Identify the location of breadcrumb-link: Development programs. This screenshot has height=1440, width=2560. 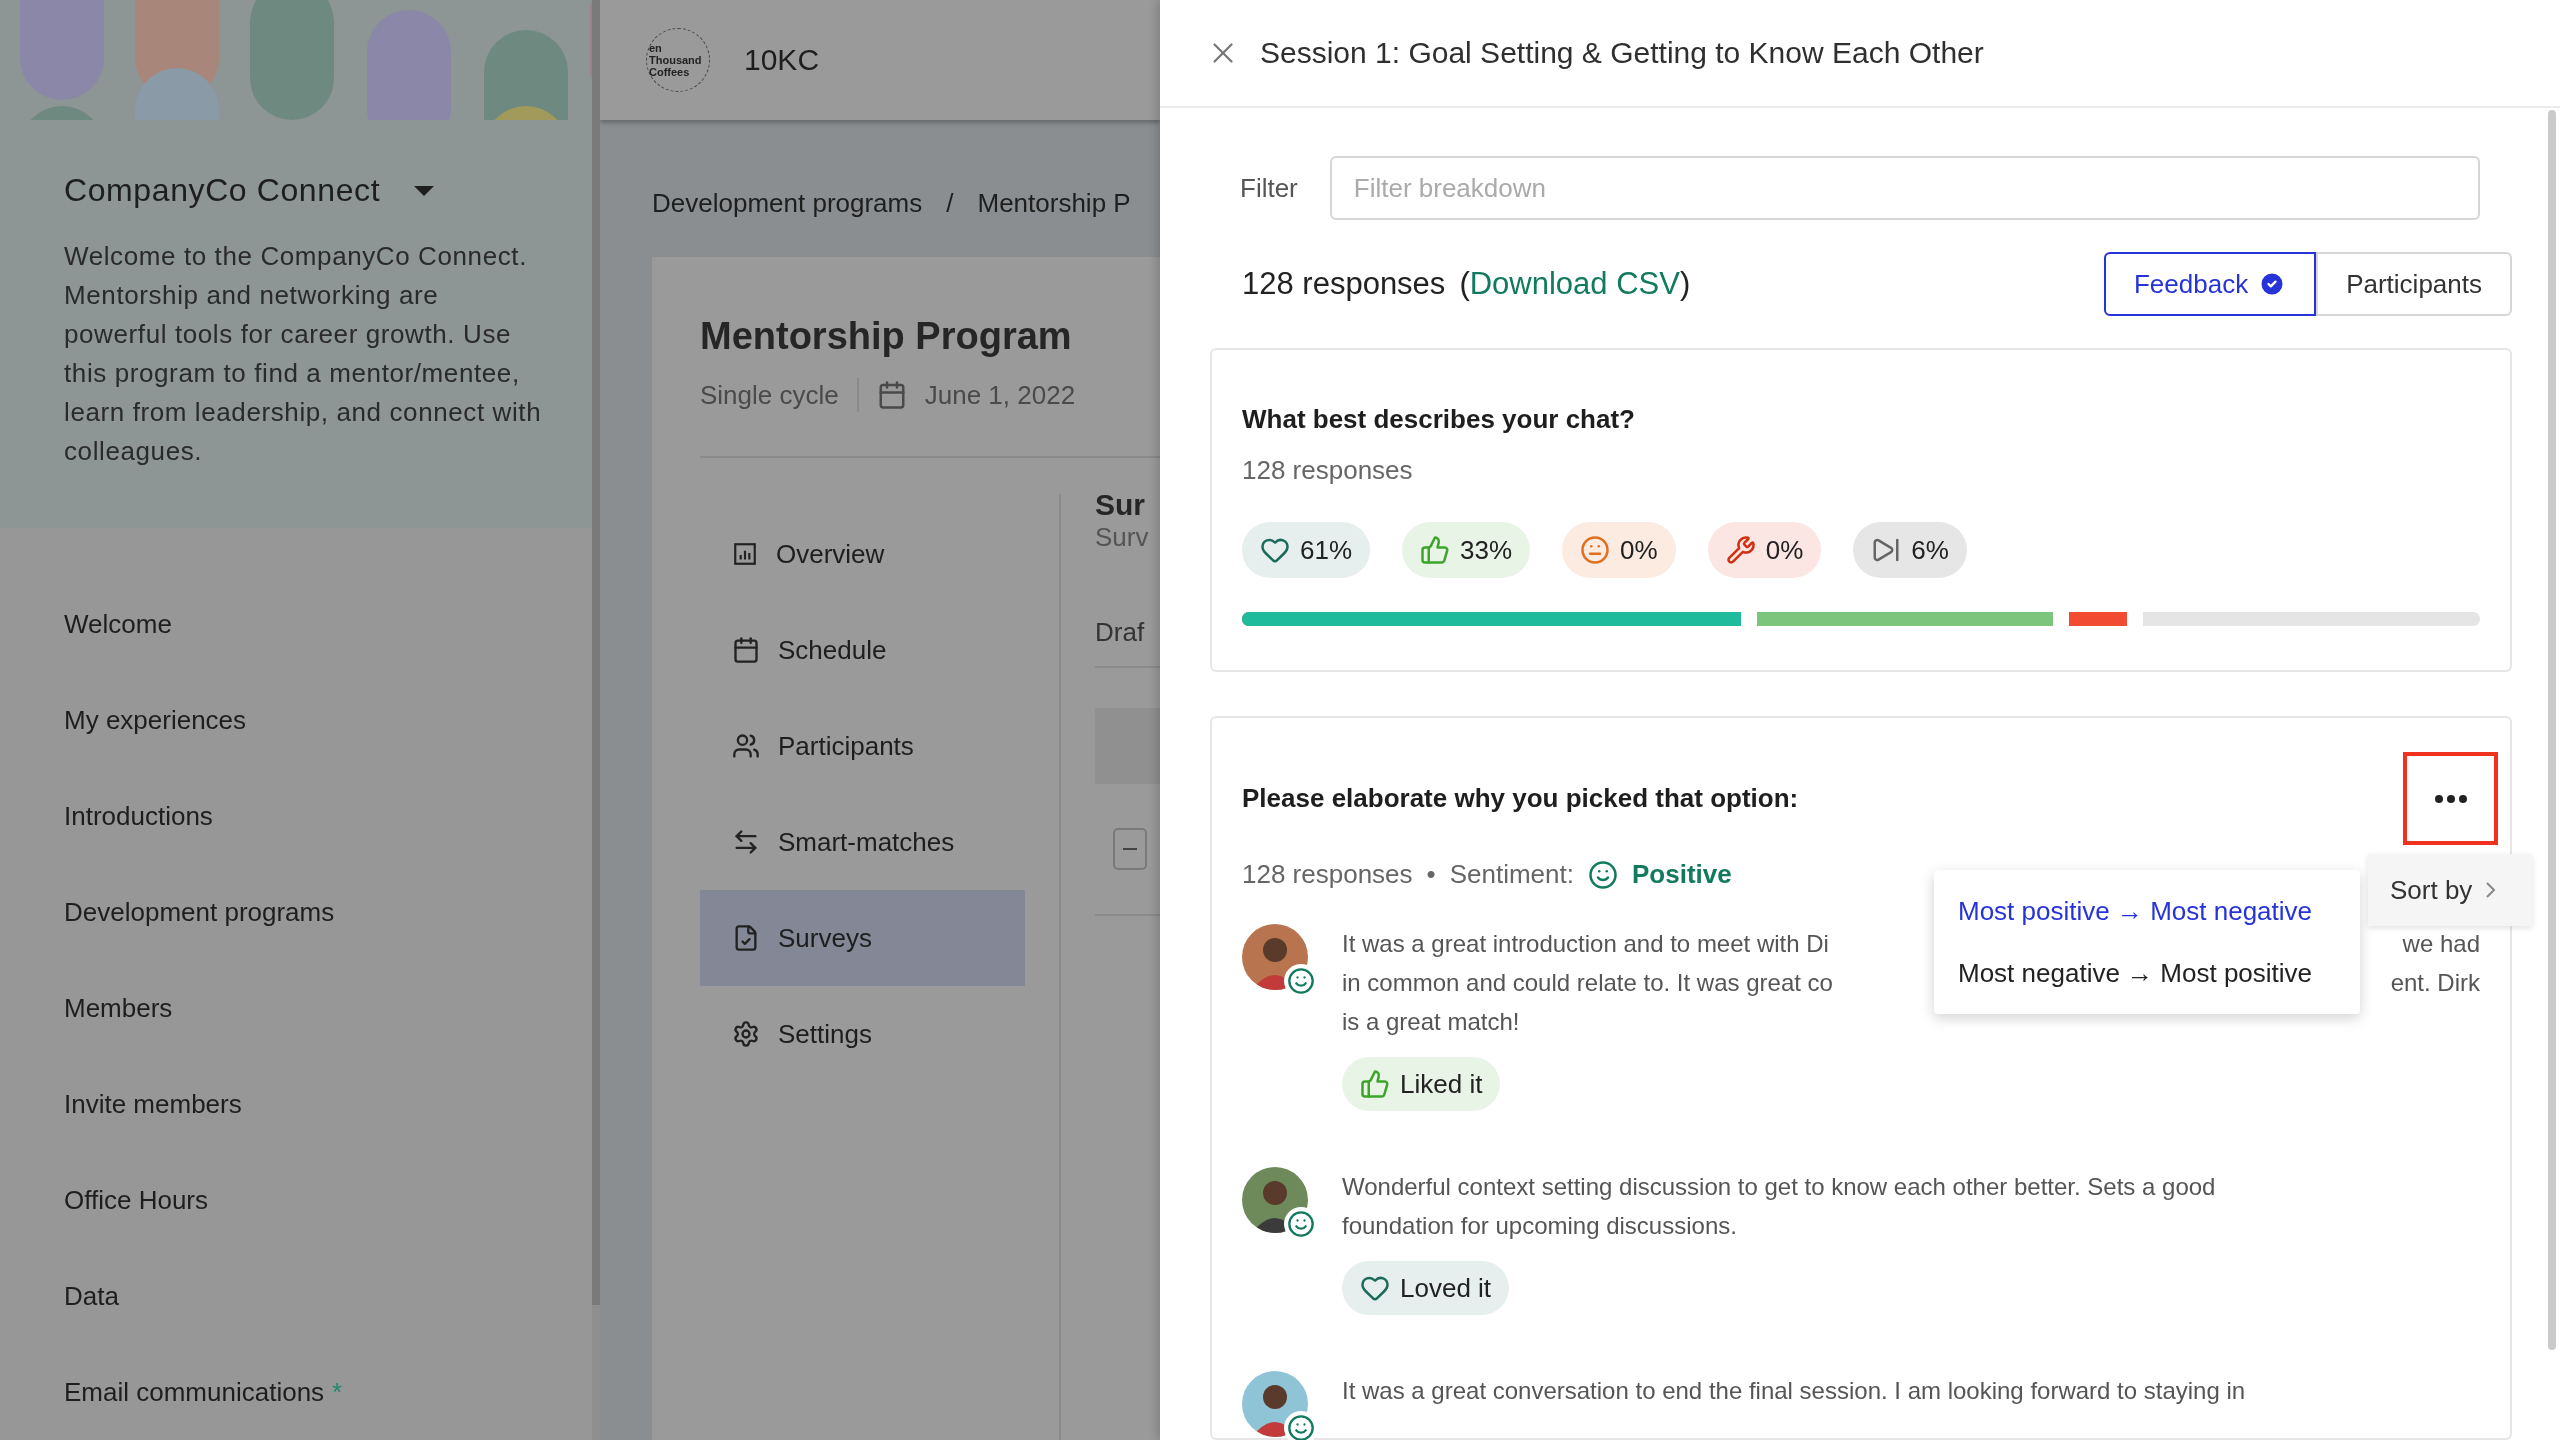
(787, 203).